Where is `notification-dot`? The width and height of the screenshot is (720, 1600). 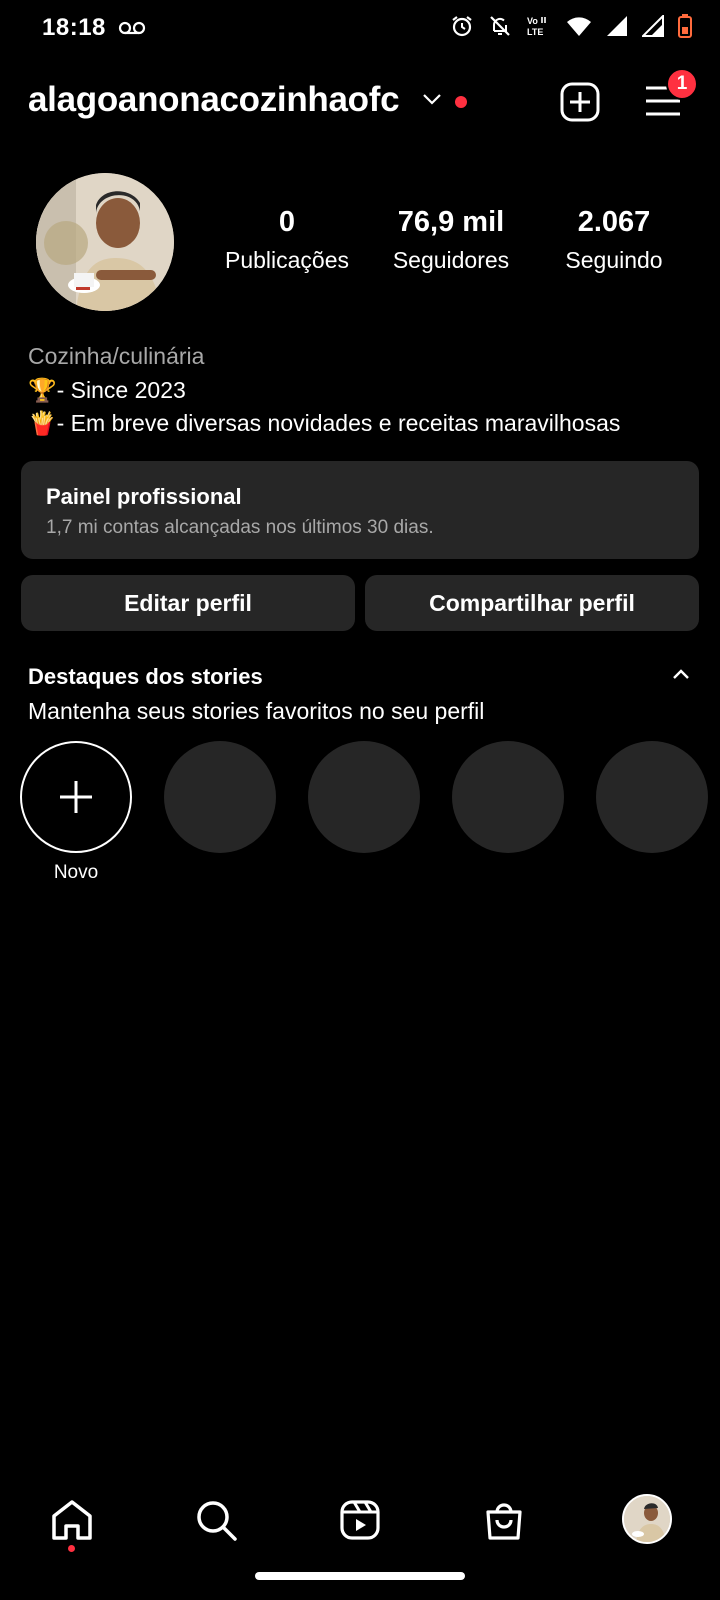 notification-dot is located at coordinates (461, 102).